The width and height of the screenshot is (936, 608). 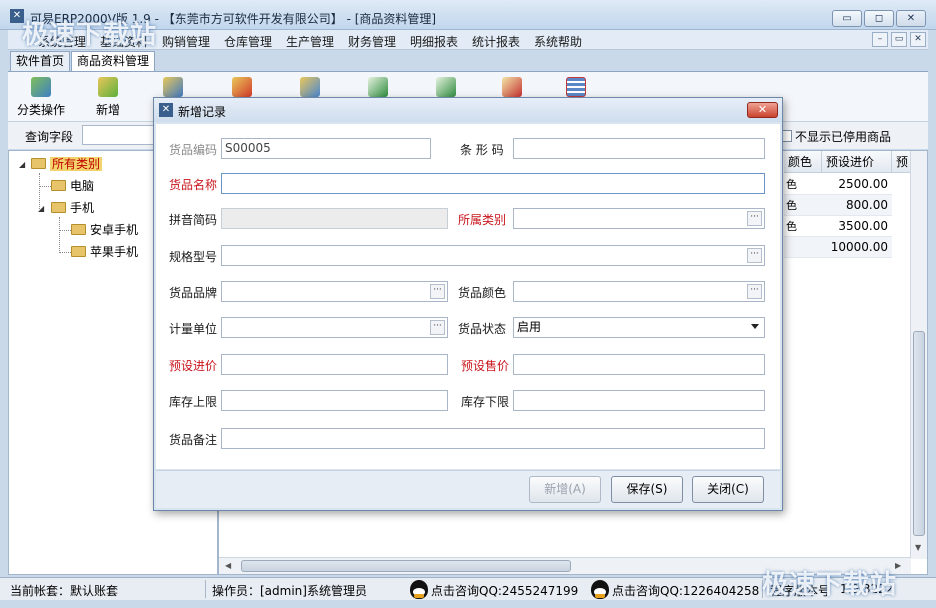 What do you see at coordinates (918, 39) in the screenshot?
I see `mdi-close-button: ✕` at bounding box center [918, 39].